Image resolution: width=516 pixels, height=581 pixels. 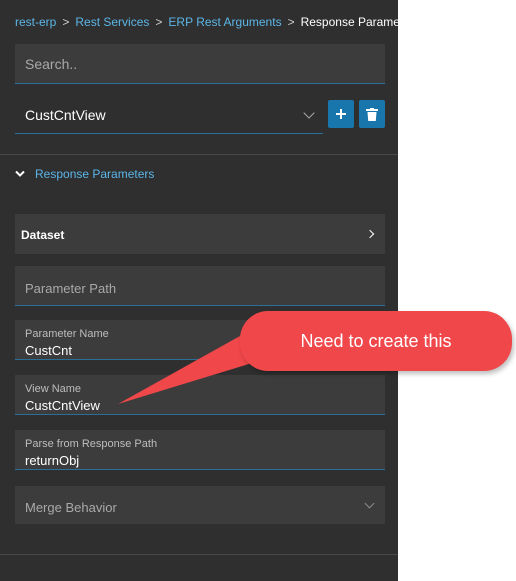 What do you see at coordinates (190, 365) in the screenshot?
I see `callout-pointer` at bounding box center [190, 365].